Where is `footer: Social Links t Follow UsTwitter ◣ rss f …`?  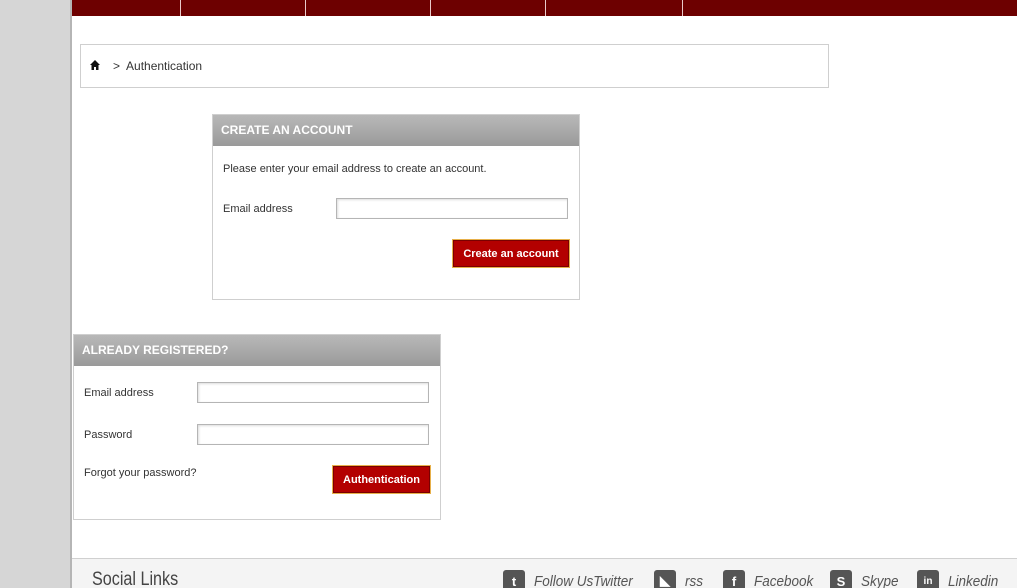 footer: Social Links t Follow UsTwitter ◣ rss f … is located at coordinates (544, 573).